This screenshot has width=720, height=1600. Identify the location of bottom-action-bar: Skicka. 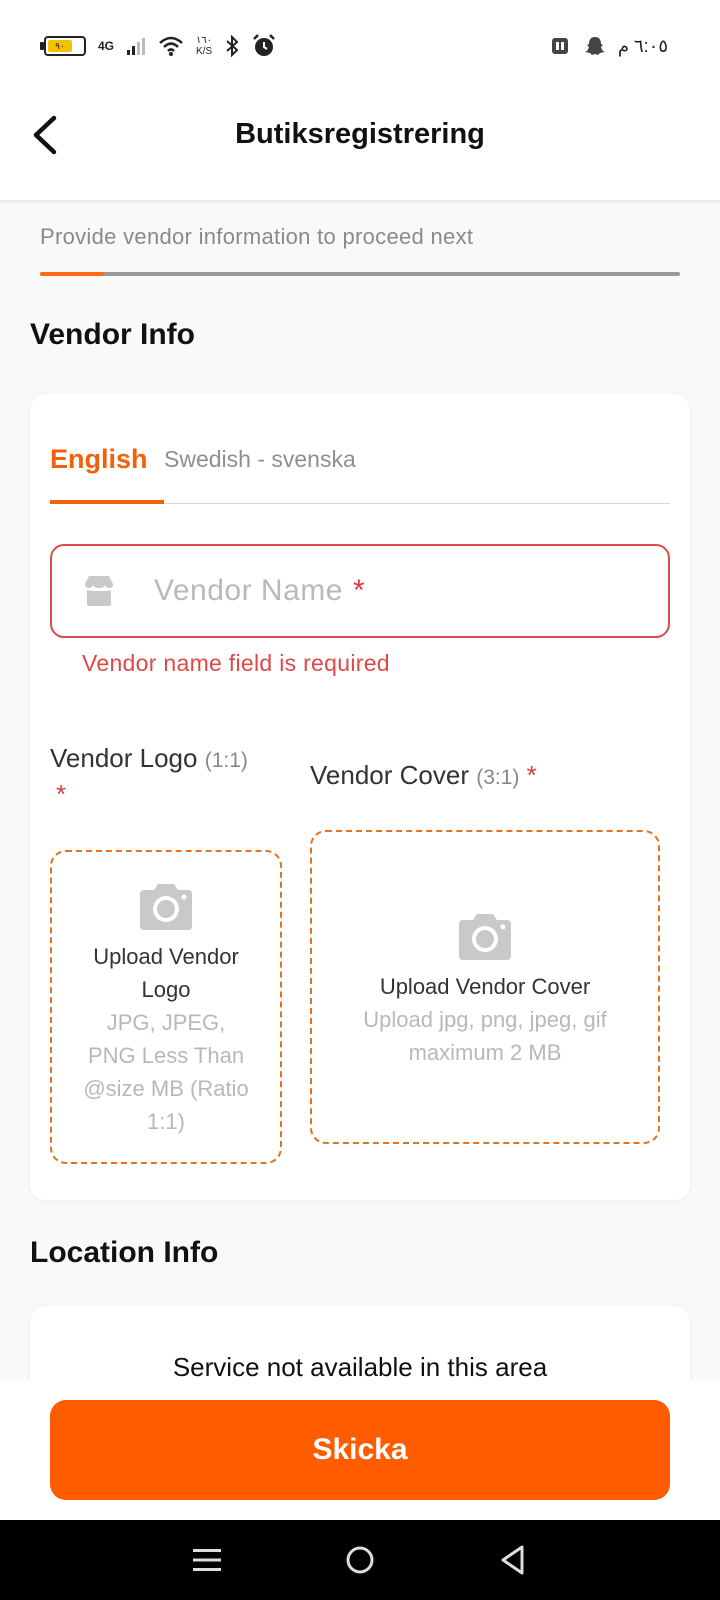
(360, 1450).